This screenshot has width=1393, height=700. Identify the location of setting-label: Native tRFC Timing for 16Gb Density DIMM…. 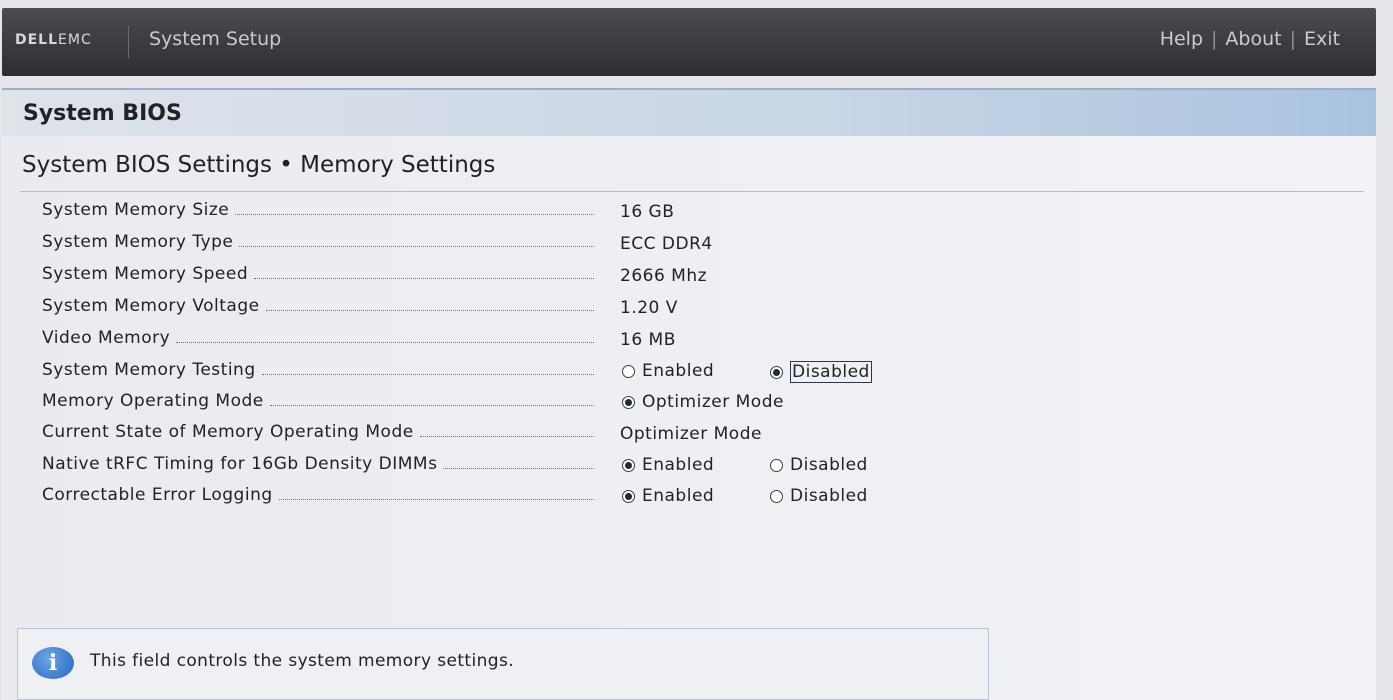
(318, 464).